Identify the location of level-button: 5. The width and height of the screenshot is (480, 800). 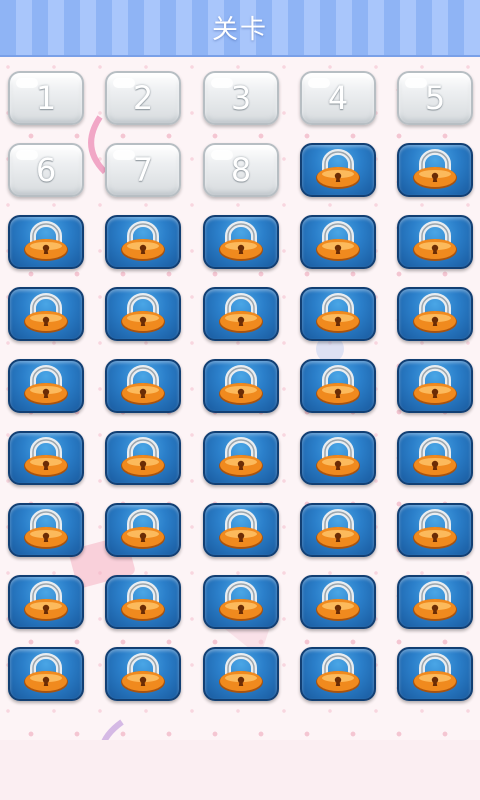
(435, 98).